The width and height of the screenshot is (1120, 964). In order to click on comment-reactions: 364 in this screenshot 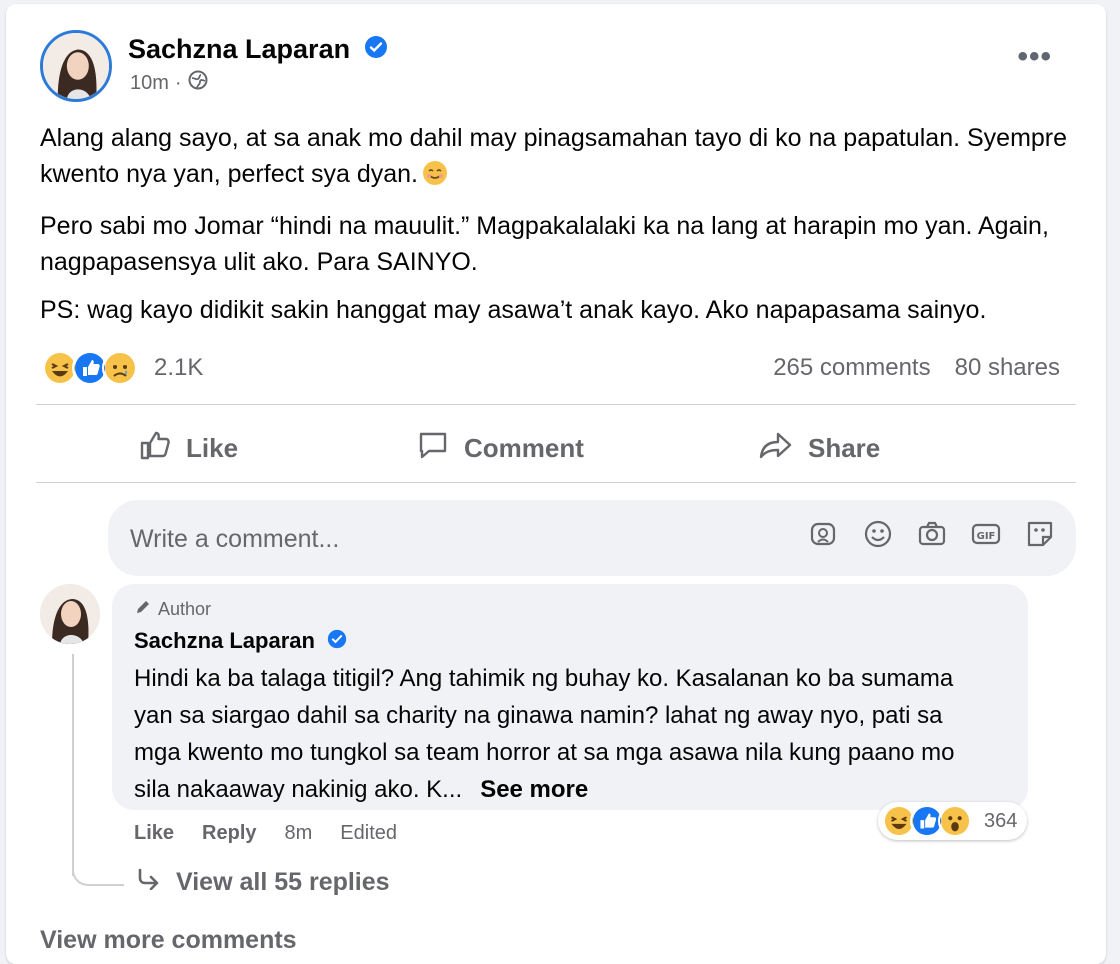, I will do `click(953, 821)`.